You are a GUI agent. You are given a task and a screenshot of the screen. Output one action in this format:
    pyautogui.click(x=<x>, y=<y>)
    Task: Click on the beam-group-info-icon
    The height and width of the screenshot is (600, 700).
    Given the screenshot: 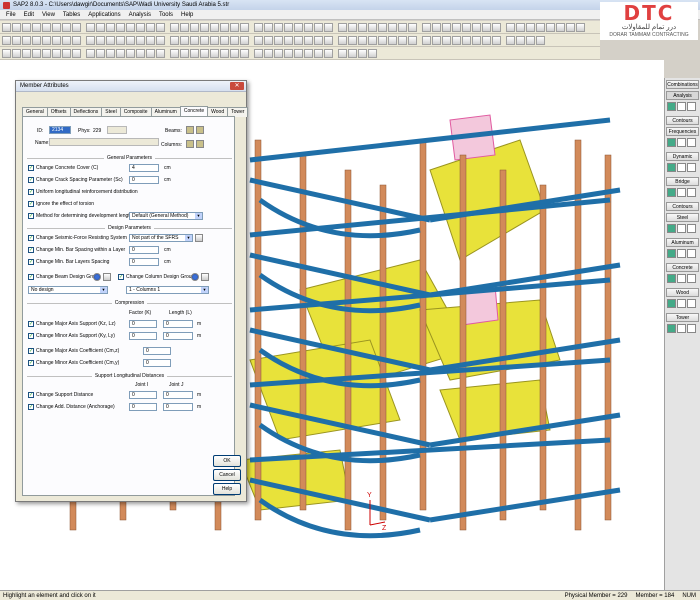 What is the action you would take?
    pyautogui.click(x=97, y=277)
    